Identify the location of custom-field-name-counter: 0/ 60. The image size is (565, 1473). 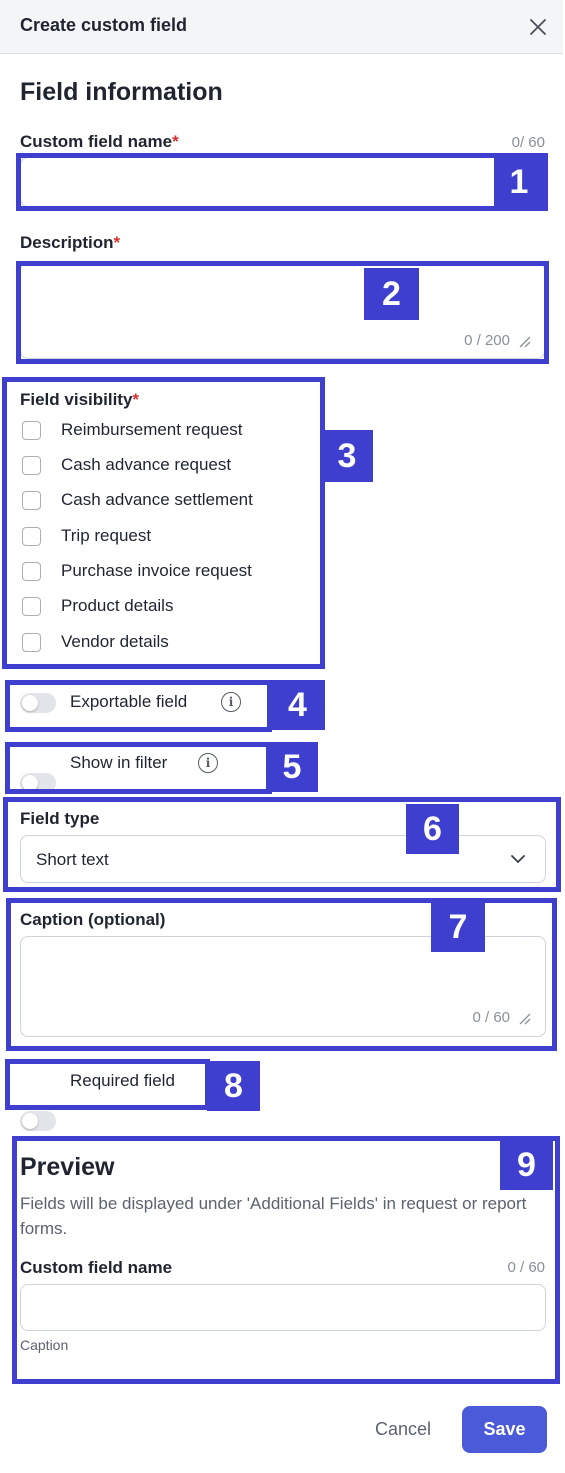
(528, 142).